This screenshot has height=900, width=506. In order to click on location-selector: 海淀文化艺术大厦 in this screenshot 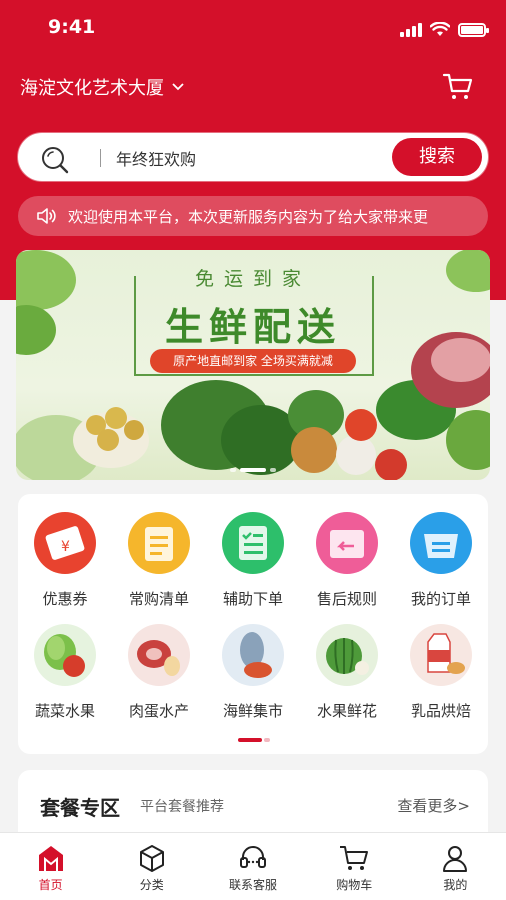, I will do `click(102, 87)`.